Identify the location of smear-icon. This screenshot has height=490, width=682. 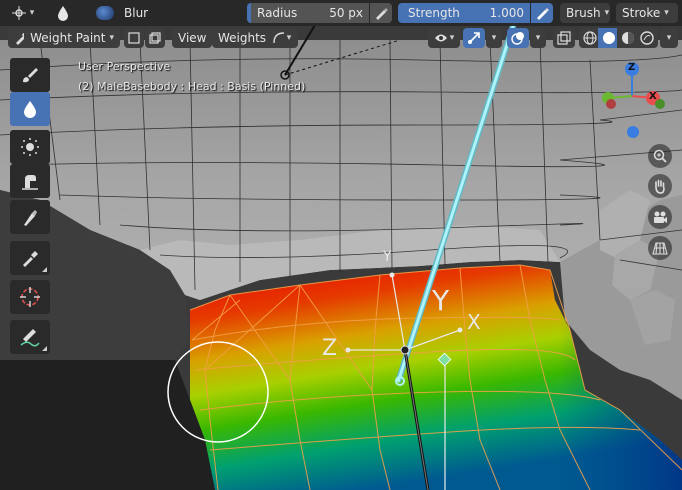
(30, 182).